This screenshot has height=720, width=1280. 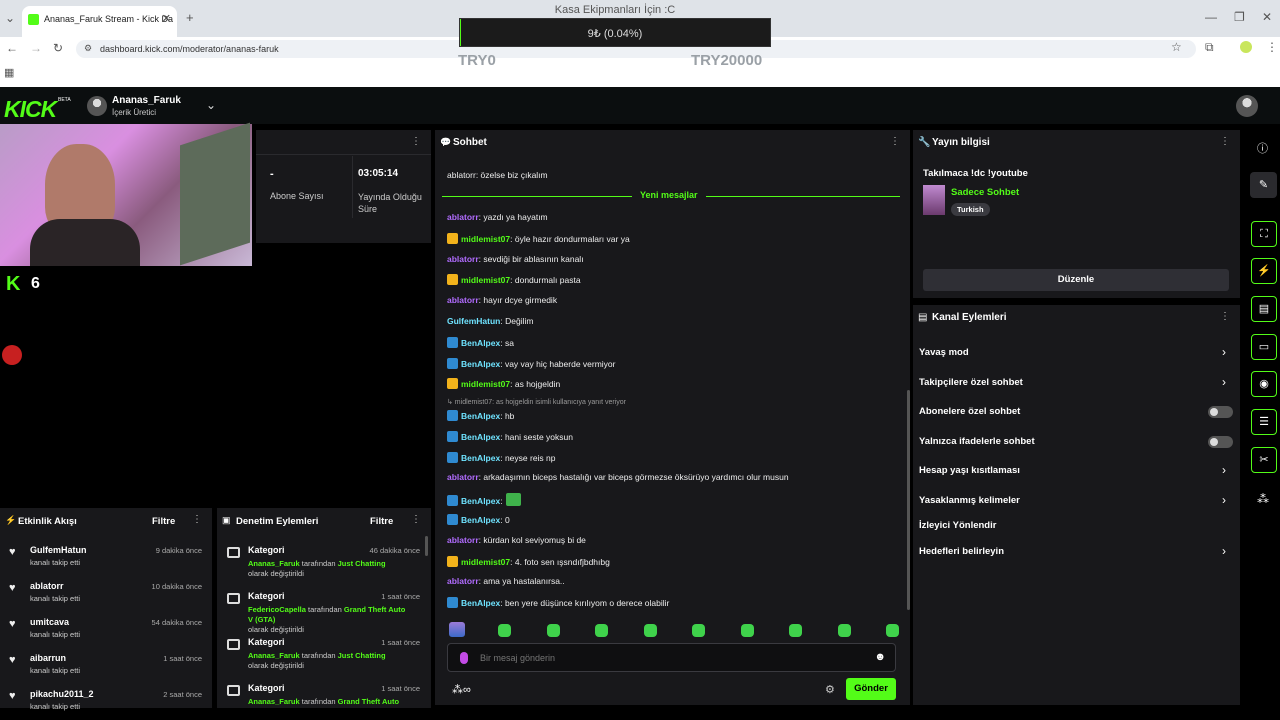 I want to click on channel-action-item: Abonelere özel sohbet, so click(x=969, y=411).